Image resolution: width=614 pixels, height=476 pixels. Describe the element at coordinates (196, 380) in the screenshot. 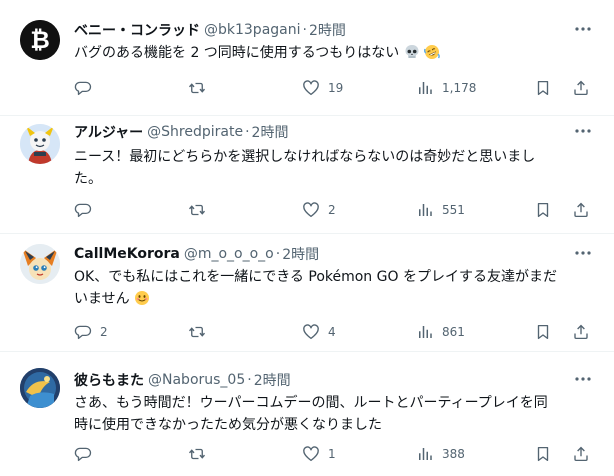

I see `user-handle: @Naborus_05` at that location.